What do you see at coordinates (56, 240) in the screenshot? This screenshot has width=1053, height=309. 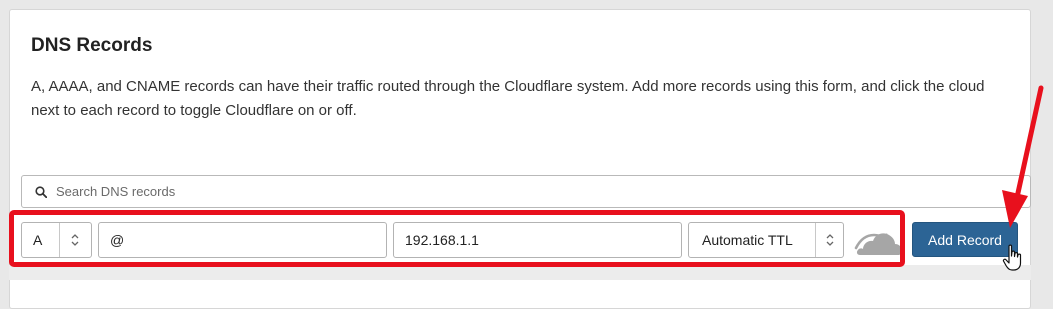 I see `record-type-select: A` at bounding box center [56, 240].